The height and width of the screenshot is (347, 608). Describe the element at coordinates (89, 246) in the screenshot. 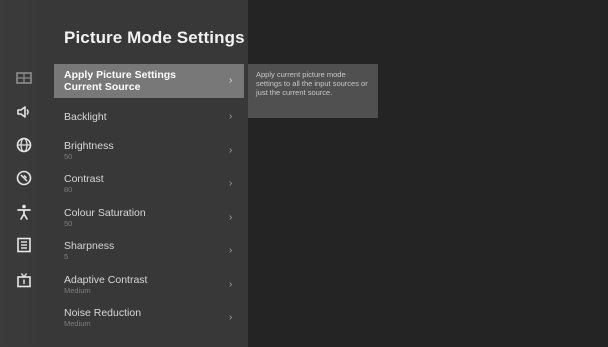

I see `menu-item-label: Sharpness` at that location.